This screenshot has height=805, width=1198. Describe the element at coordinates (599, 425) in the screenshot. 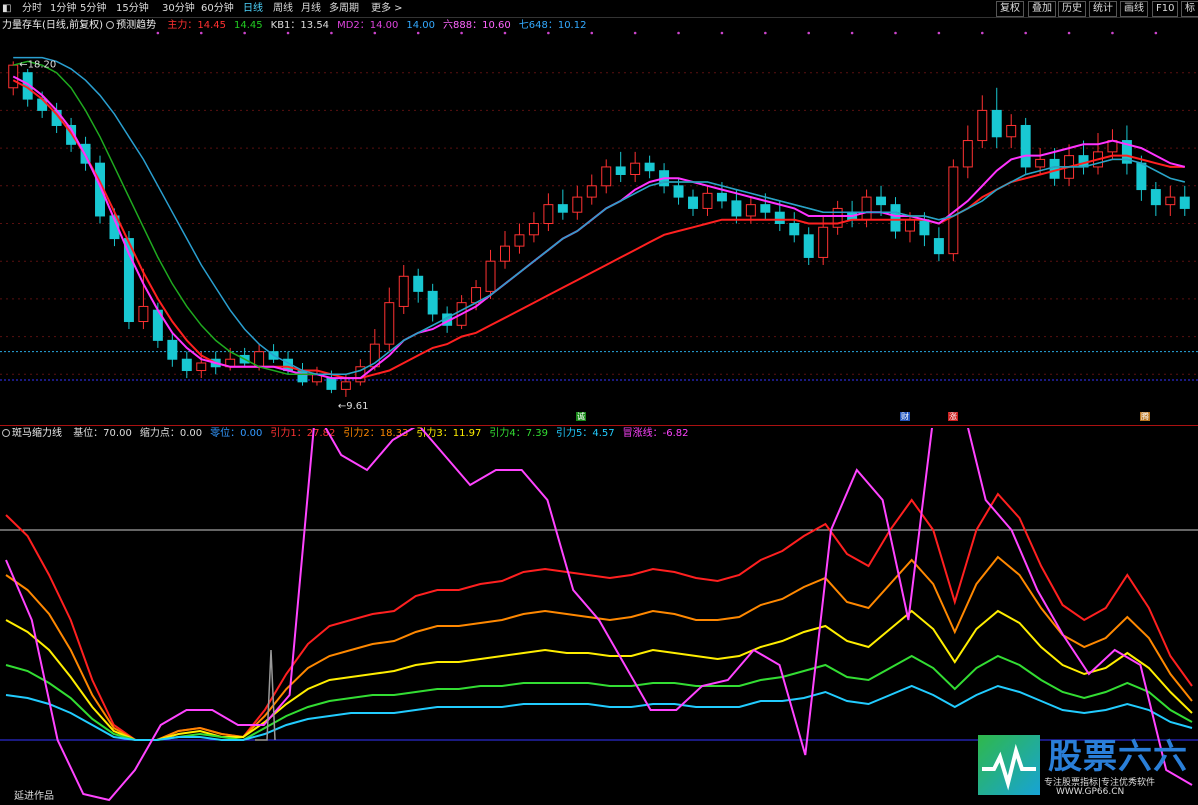

I see `panel-divider` at that location.